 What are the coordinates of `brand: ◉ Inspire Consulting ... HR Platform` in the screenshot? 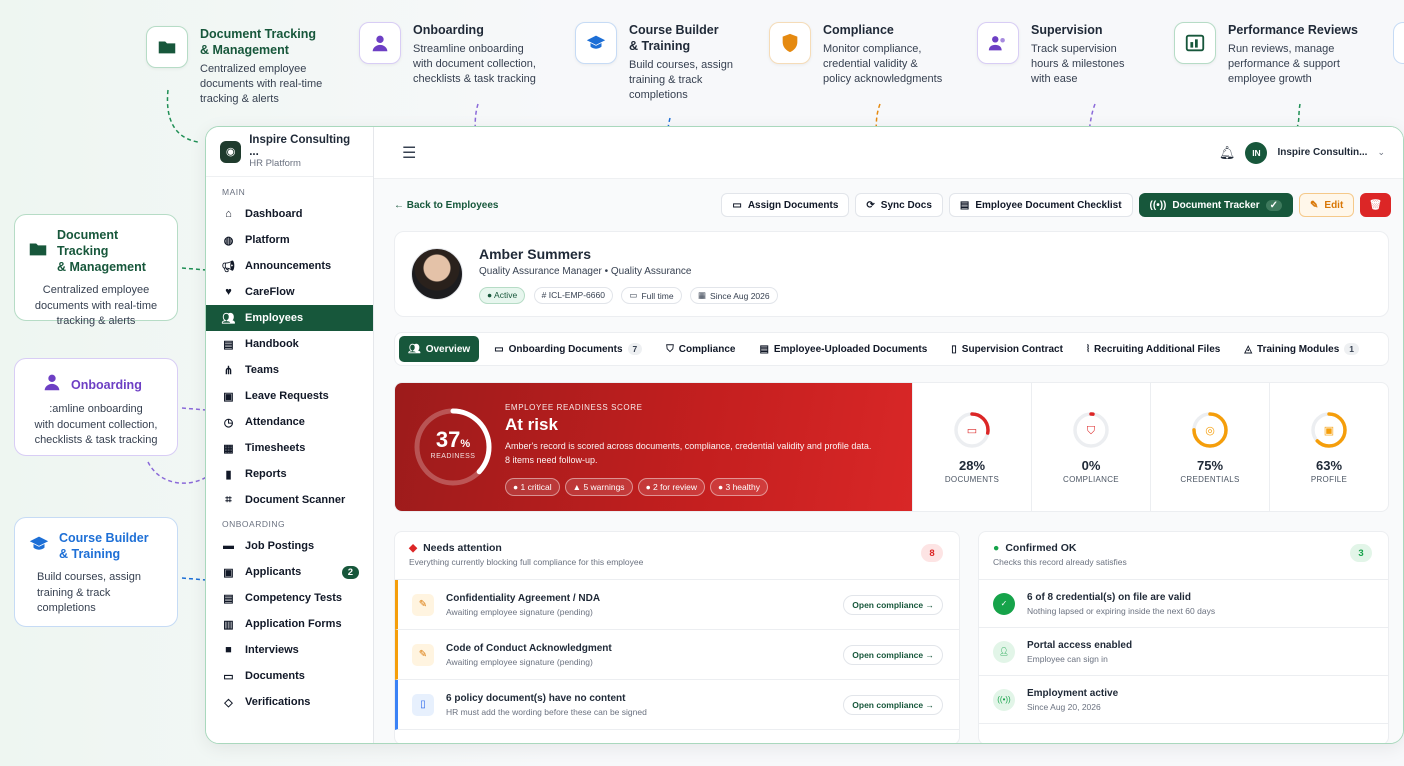 It's located at (289, 152).